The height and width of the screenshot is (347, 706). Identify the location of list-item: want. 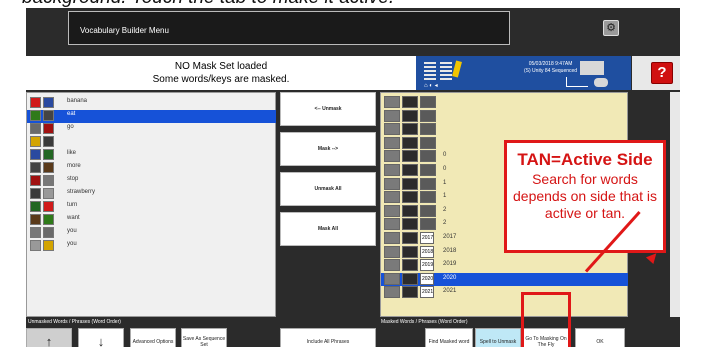
(151, 220).